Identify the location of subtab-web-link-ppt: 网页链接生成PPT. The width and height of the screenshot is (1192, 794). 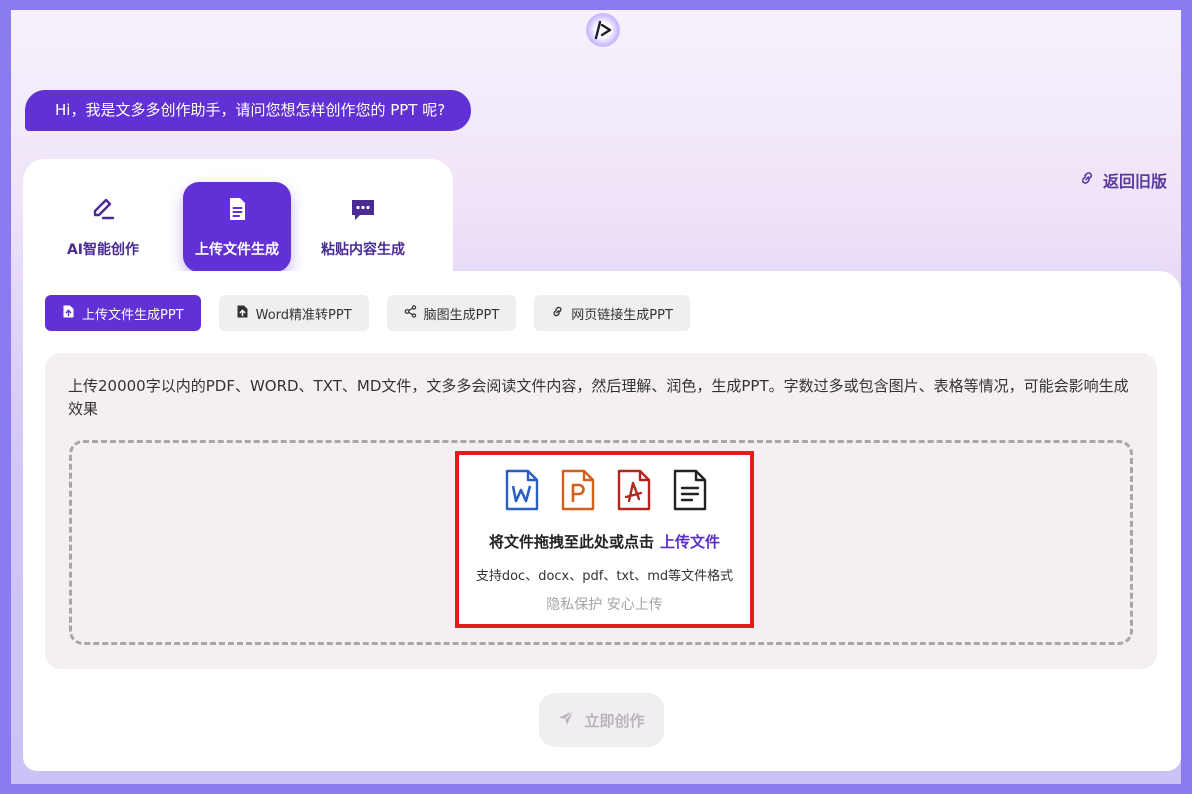
(612, 313).